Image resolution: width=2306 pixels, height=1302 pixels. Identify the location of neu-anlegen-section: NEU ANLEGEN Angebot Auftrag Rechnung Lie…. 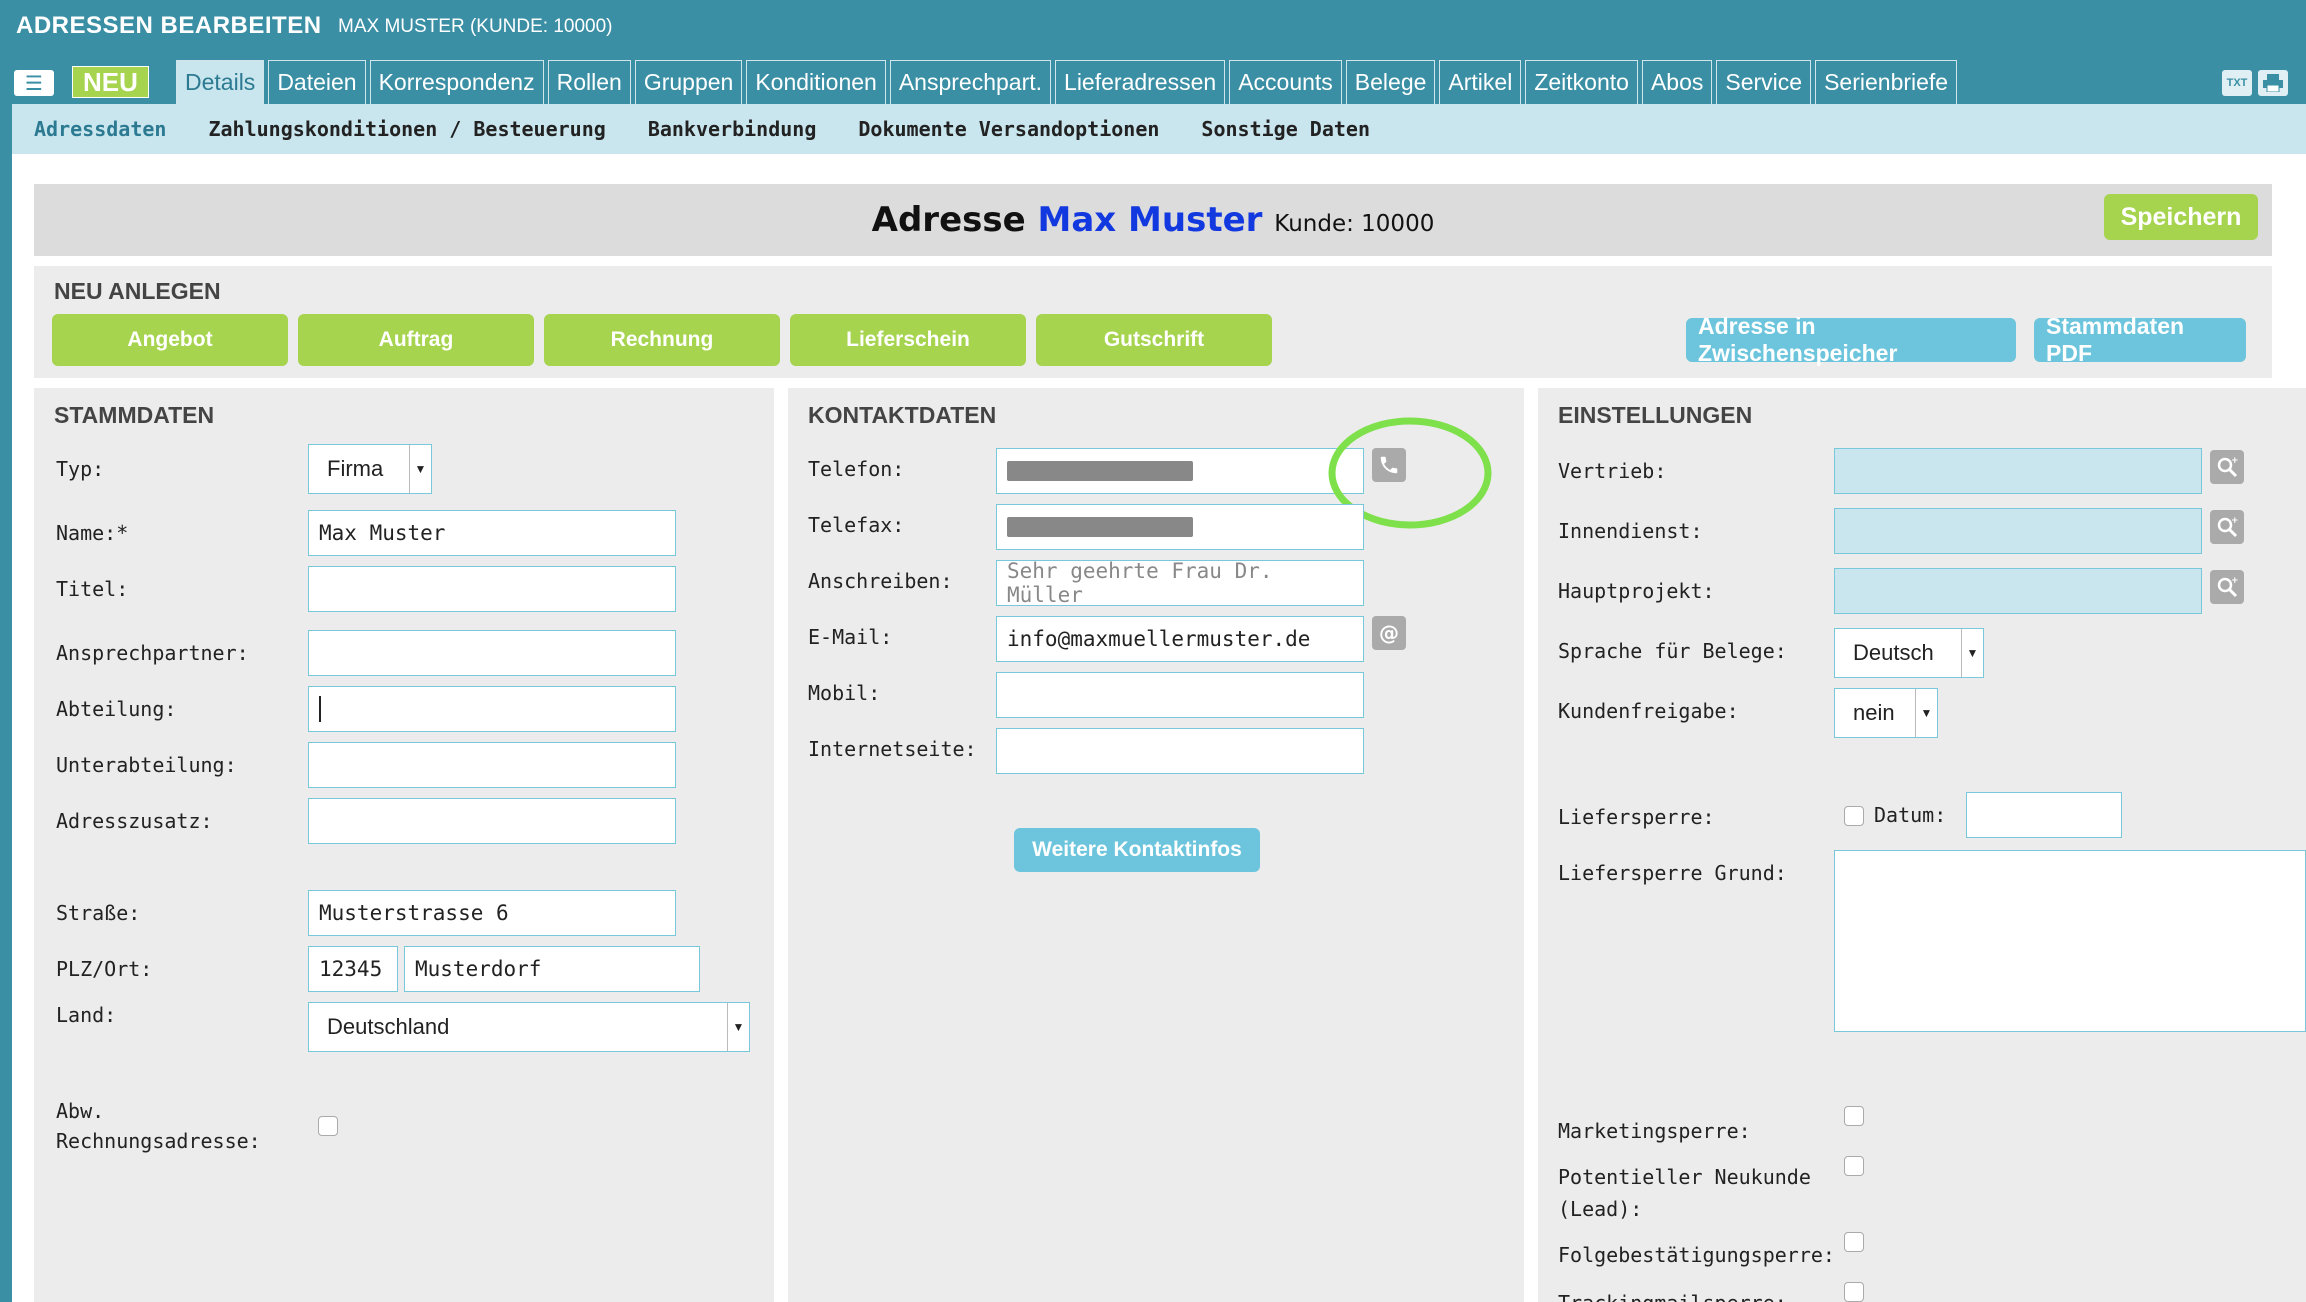
(1153, 322).